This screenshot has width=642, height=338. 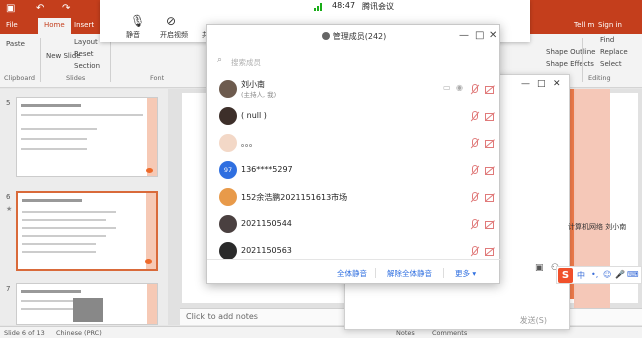 What do you see at coordinates (10, 8) in the screenshot?
I see `save-icon: ▣` at bounding box center [10, 8].